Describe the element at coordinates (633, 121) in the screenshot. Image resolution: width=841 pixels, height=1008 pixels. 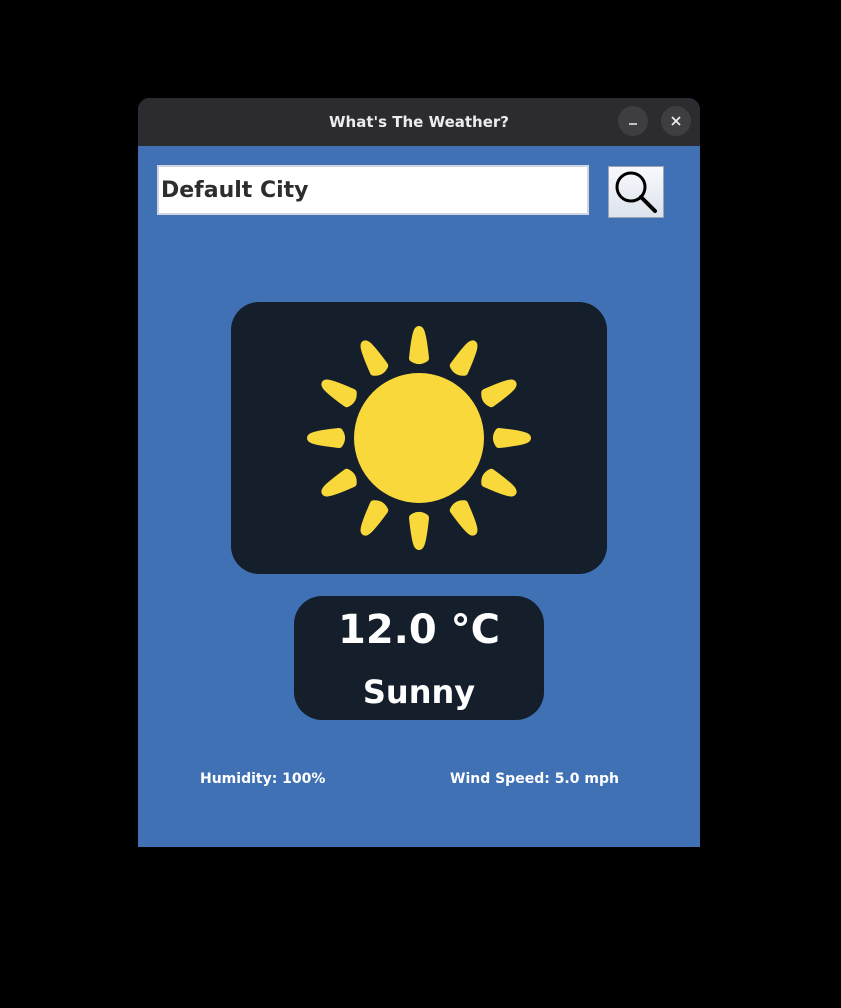
I see `minimize-button` at that location.